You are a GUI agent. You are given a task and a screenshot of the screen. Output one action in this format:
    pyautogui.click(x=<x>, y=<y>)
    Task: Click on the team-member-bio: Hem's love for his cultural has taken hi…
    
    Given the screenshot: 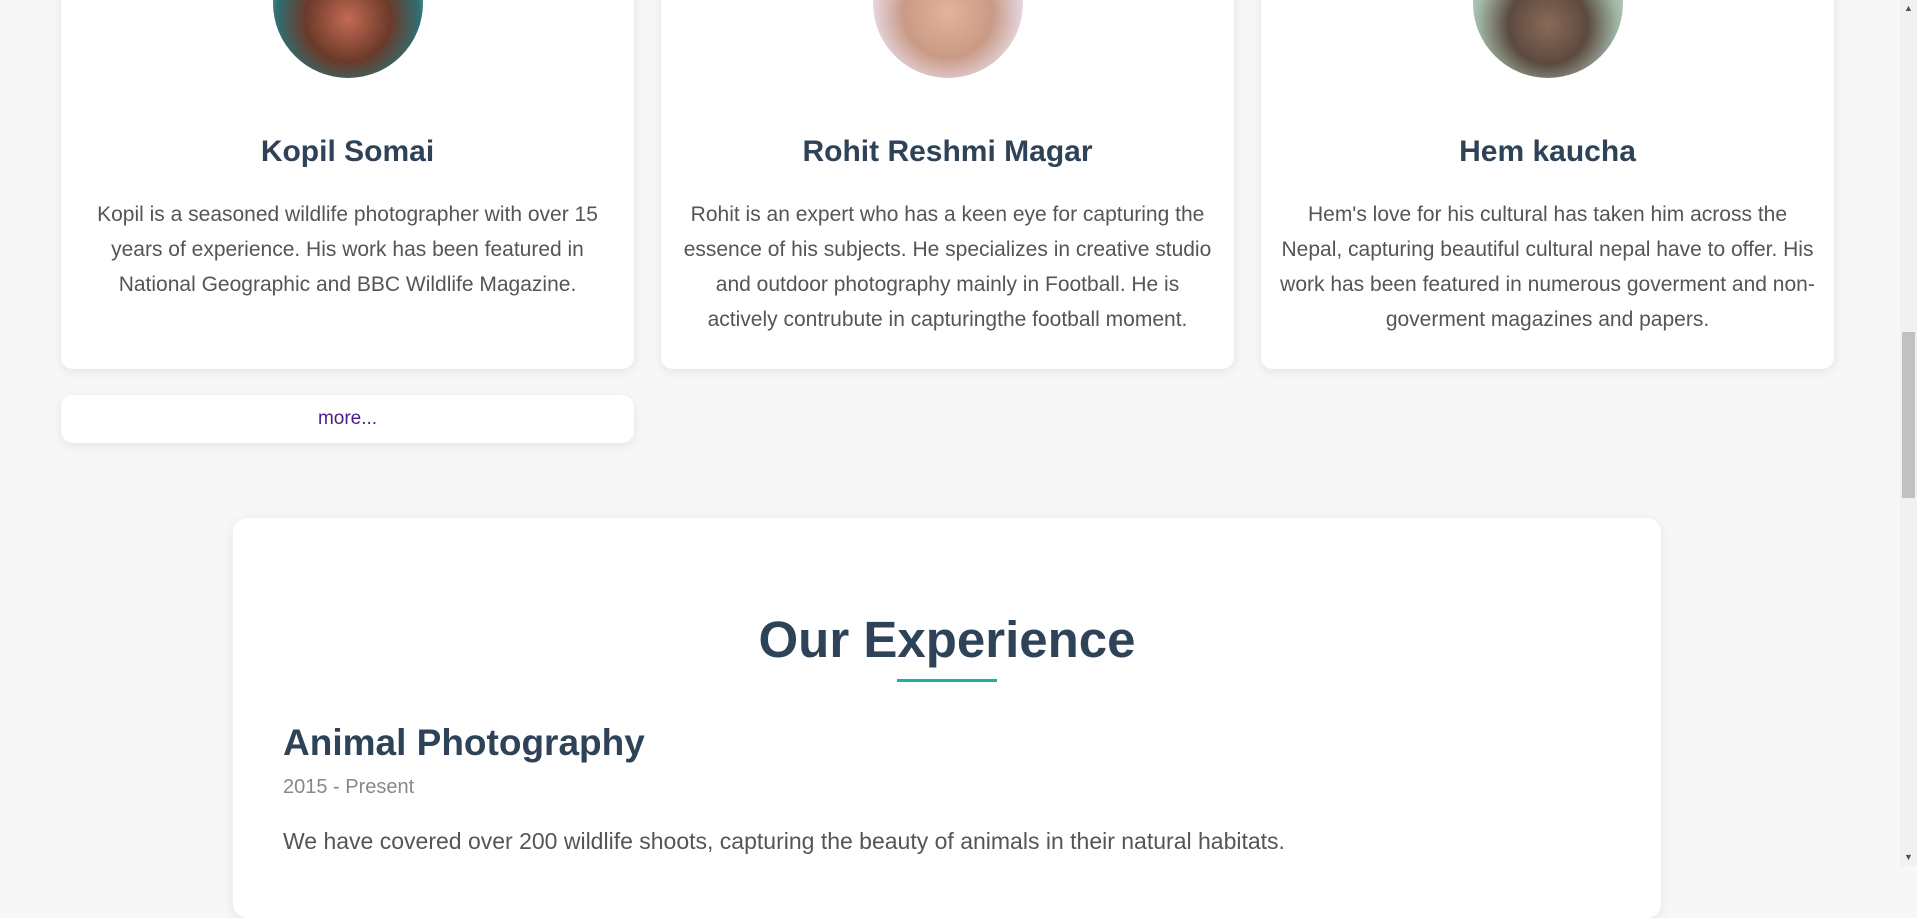 What is the action you would take?
    pyautogui.click(x=1547, y=267)
    